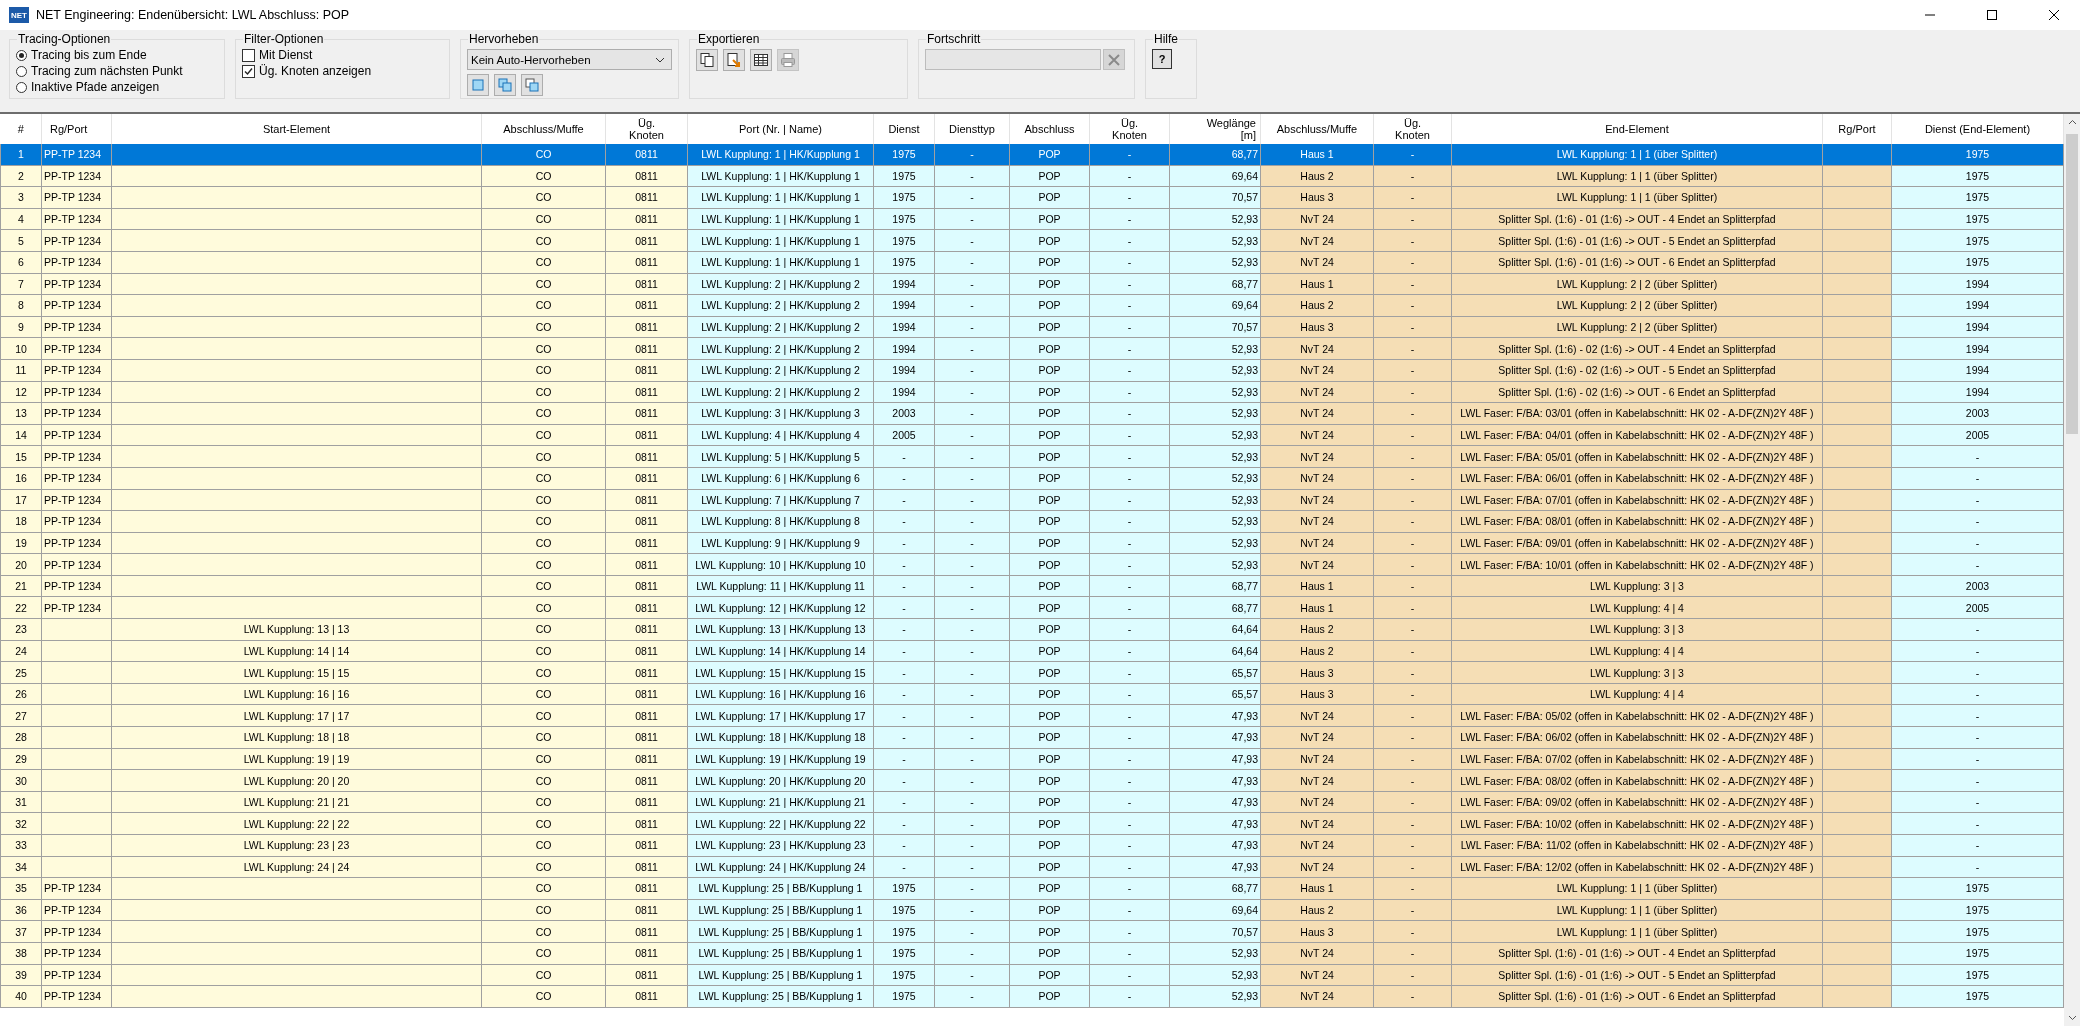  I want to click on table-cell: Splitter Spl. (1:6) - 01 (1:6) -> OUT - 4 Endet an Splitterpfad, so click(1637, 953).